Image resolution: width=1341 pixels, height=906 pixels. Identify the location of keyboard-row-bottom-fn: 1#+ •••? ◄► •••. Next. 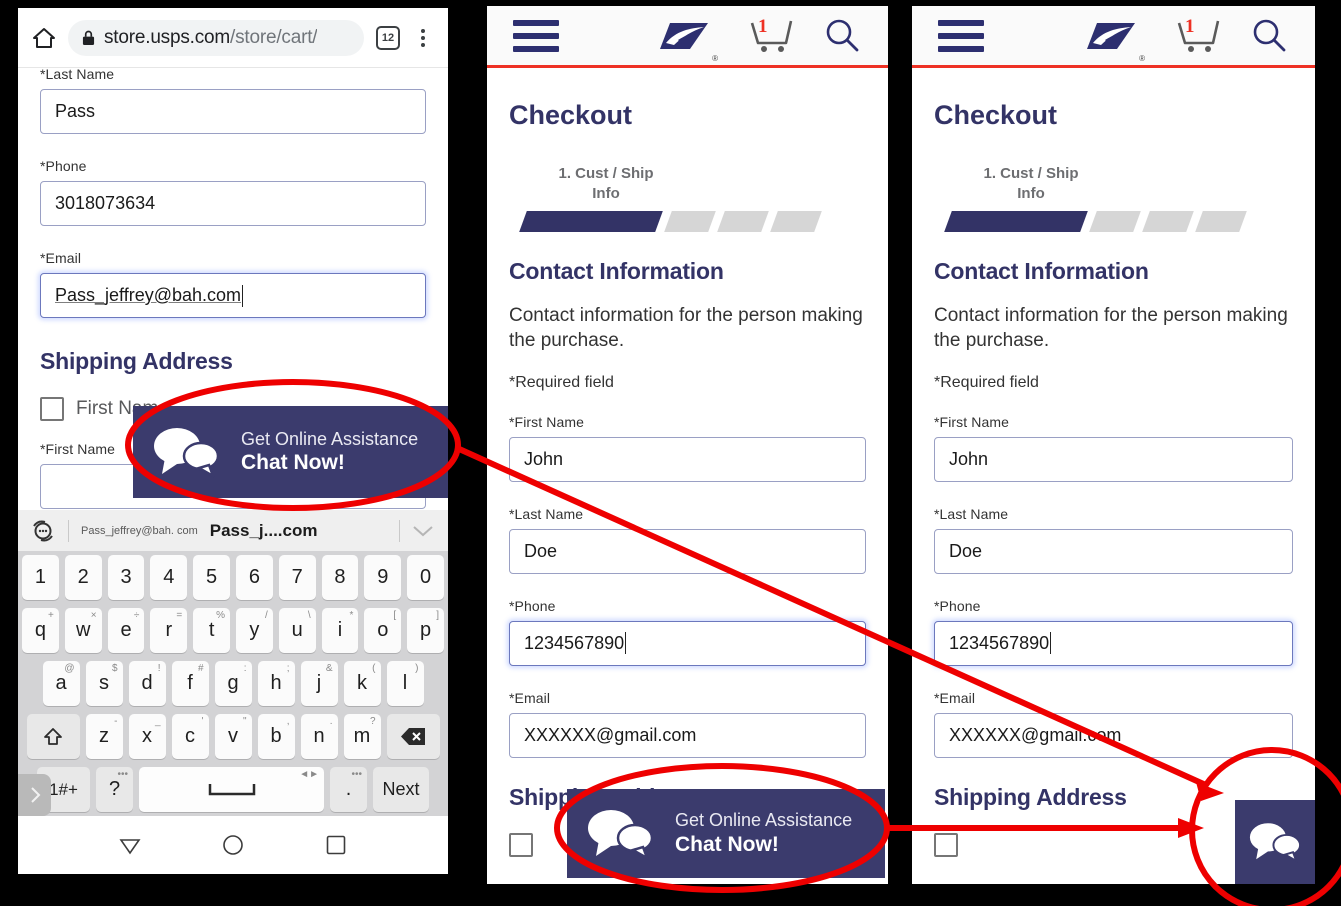
(233, 789).